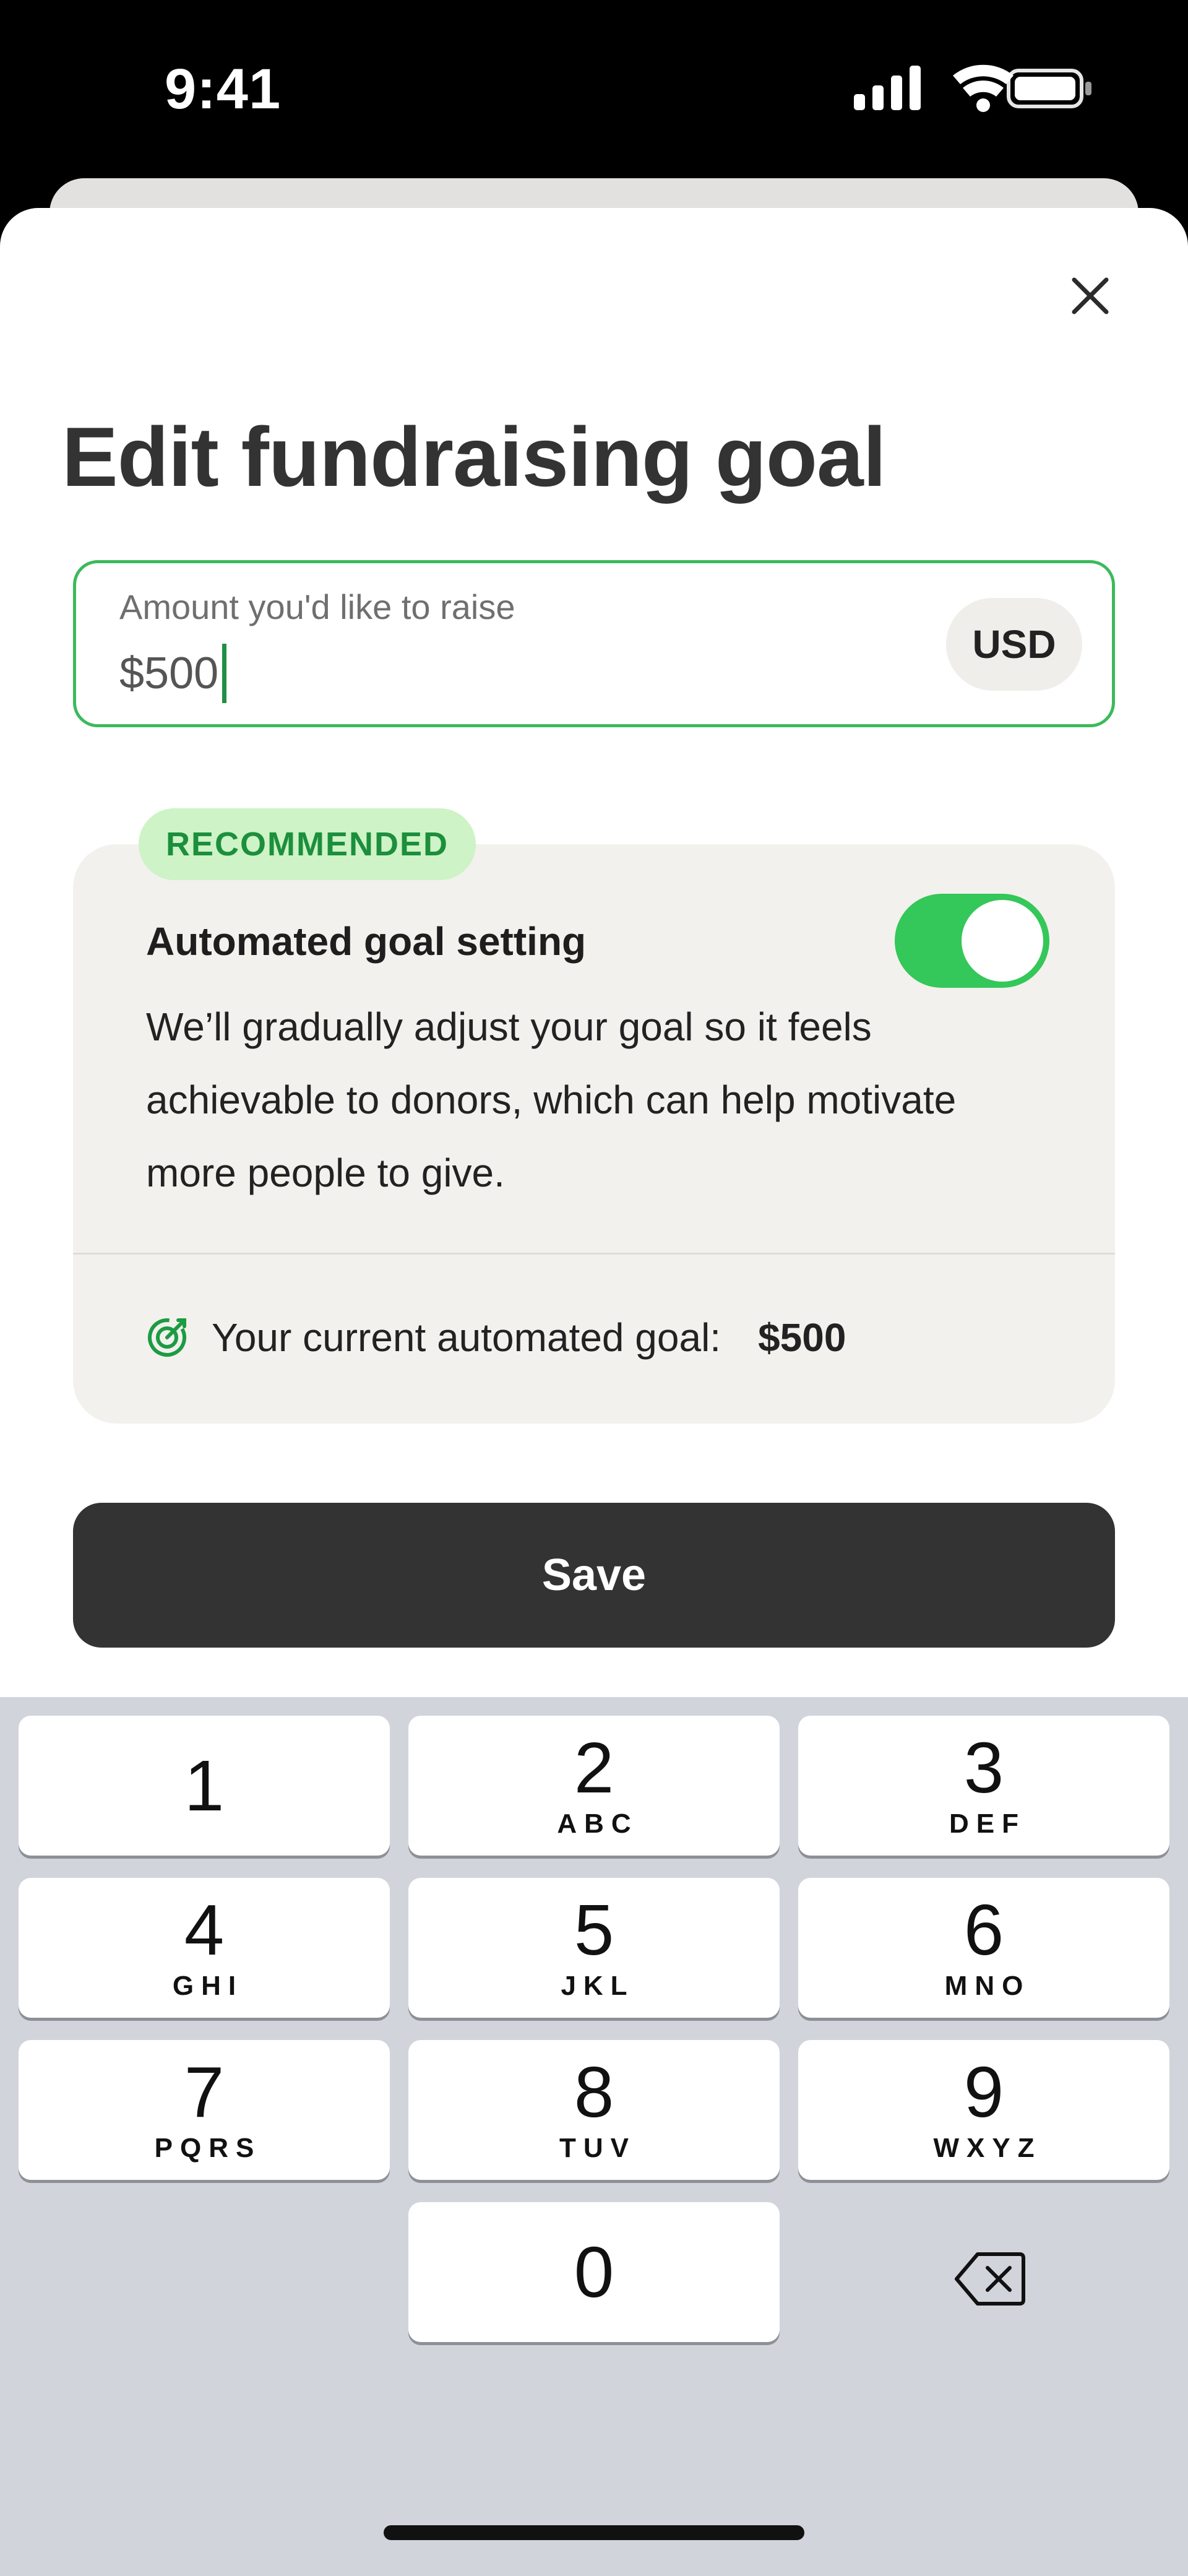  What do you see at coordinates (317, 606) in the screenshot?
I see `amount-label: Amount you'd like to raise` at bounding box center [317, 606].